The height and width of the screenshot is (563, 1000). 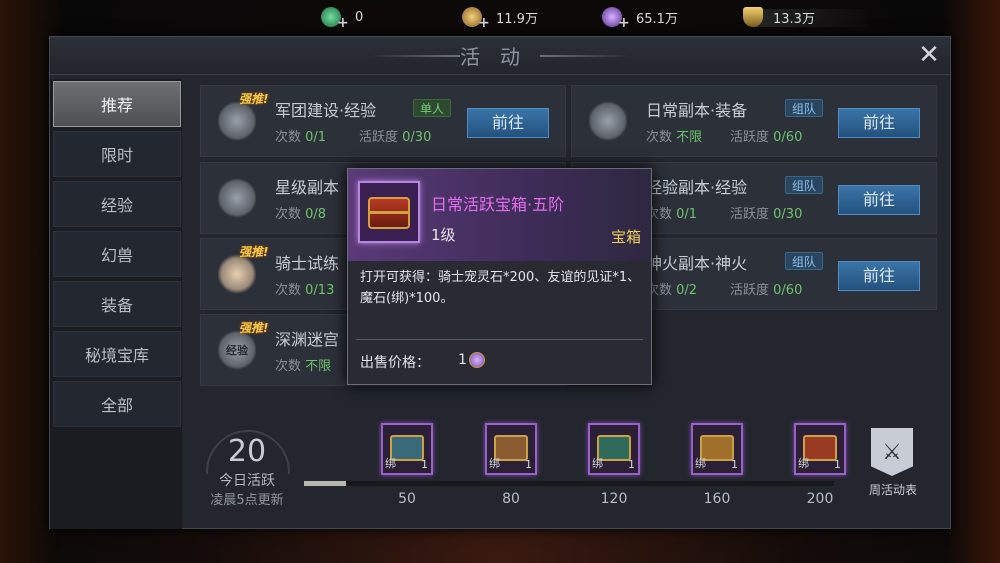 What do you see at coordinates (117, 154) in the screenshot?
I see `sidebar-item-limited: 限时` at bounding box center [117, 154].